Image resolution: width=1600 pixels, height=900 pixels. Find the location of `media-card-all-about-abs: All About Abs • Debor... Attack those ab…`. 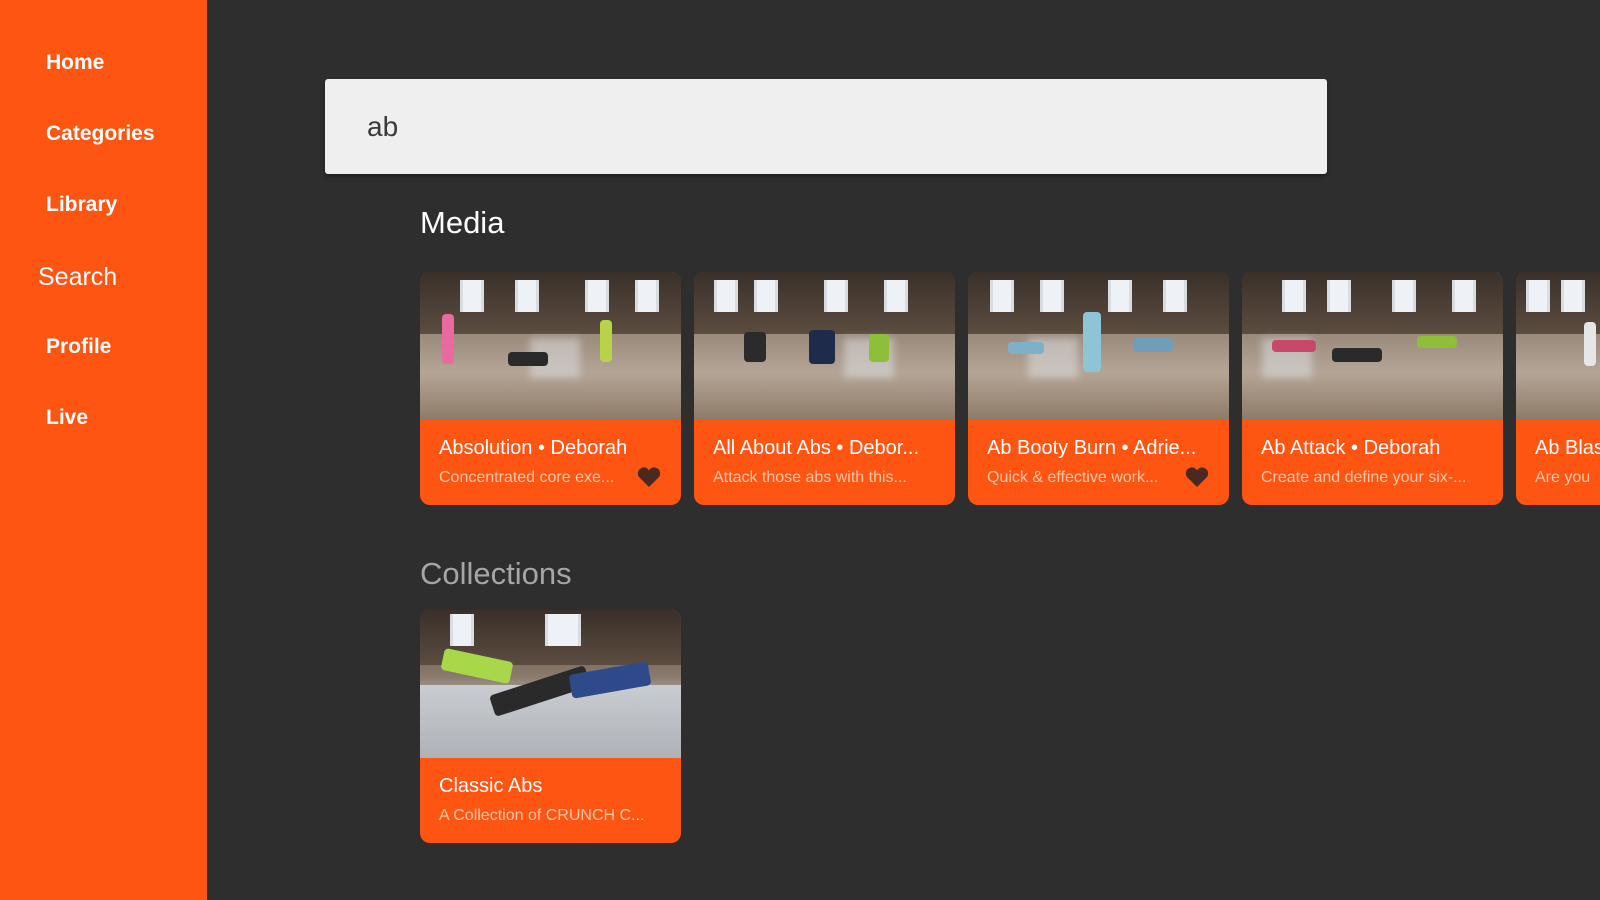

media-card-all-about-abs: All About Abs • Debor... Attack those ab… is located at coordinates (824, 388).